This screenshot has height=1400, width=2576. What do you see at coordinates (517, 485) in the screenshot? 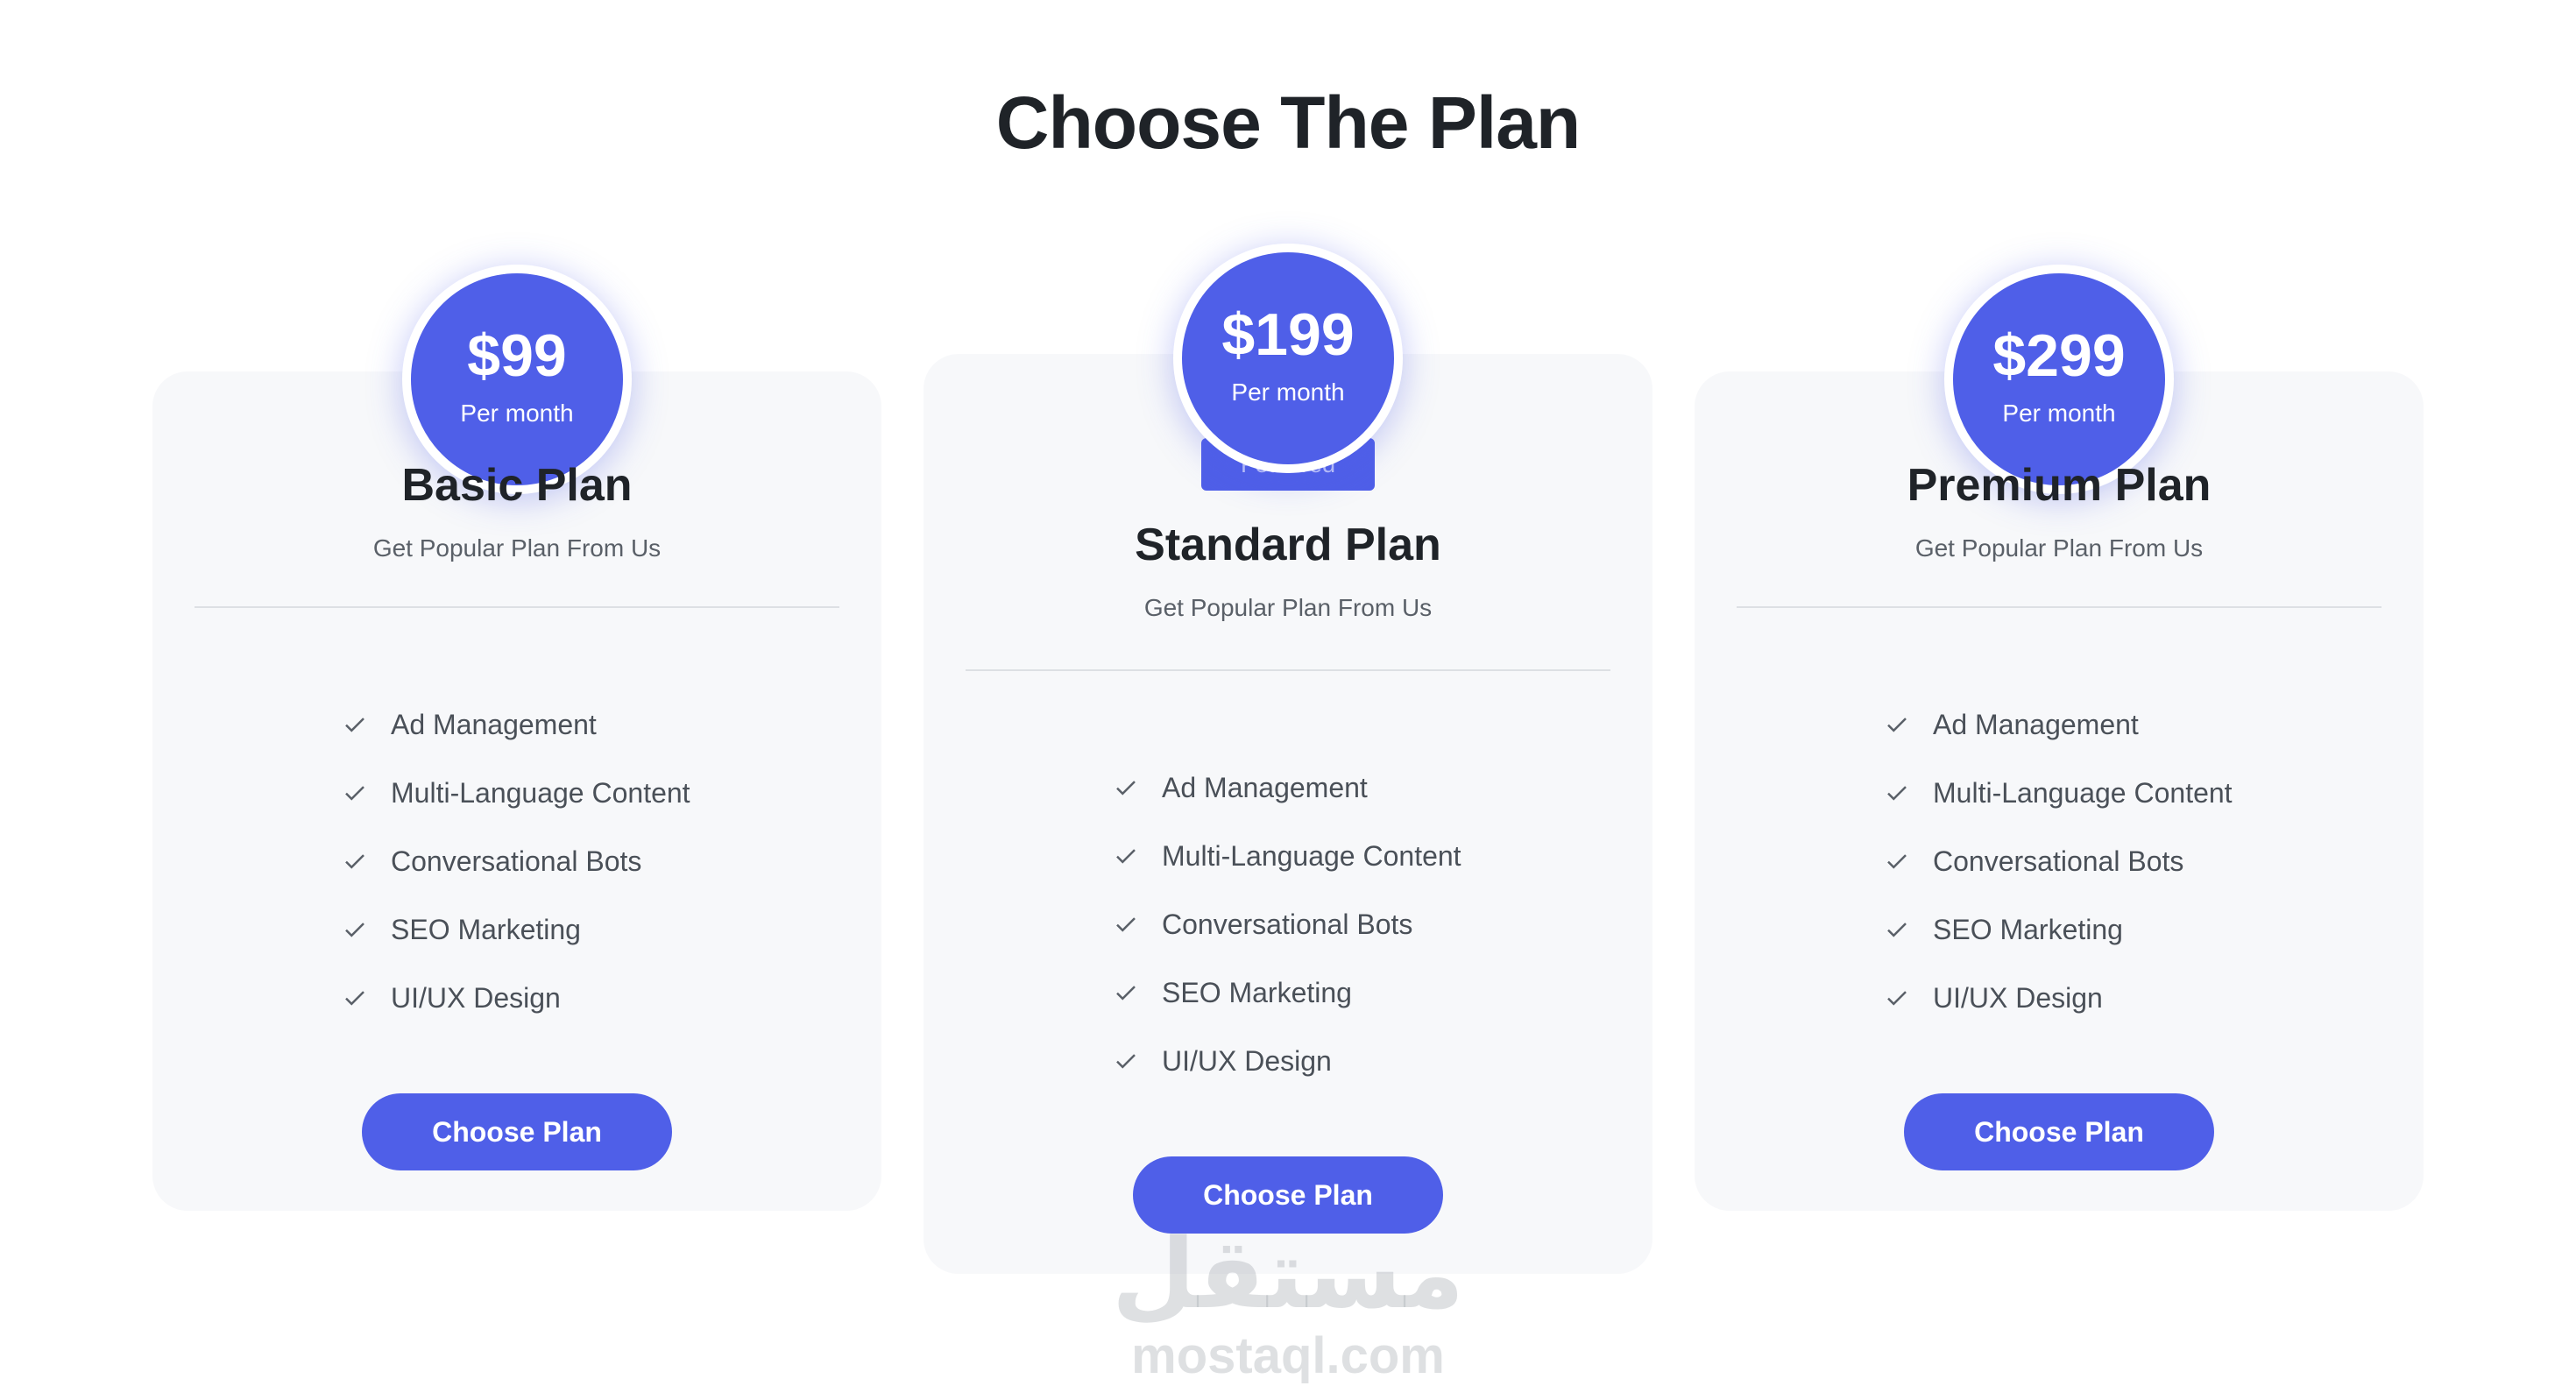
I see `plan-name: Basic Plan` at bounding box center [517, 485].